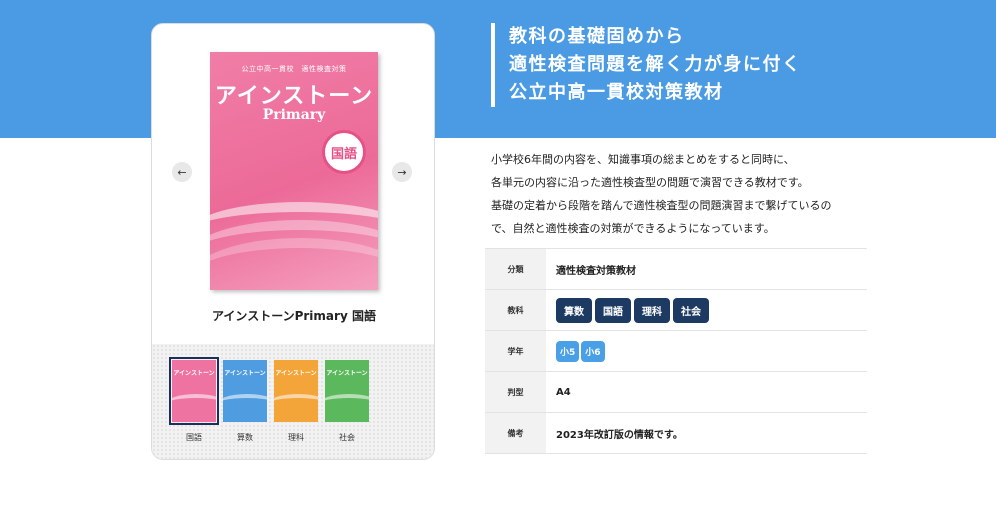 The width and height of the screenshot is (996, 507). Describe the element at coordinates (661, 205) in the screenshot. I see `description-line: 基礎の定着から段階を踏んで適性検査型の問題演習まで繋げているの` at that location.